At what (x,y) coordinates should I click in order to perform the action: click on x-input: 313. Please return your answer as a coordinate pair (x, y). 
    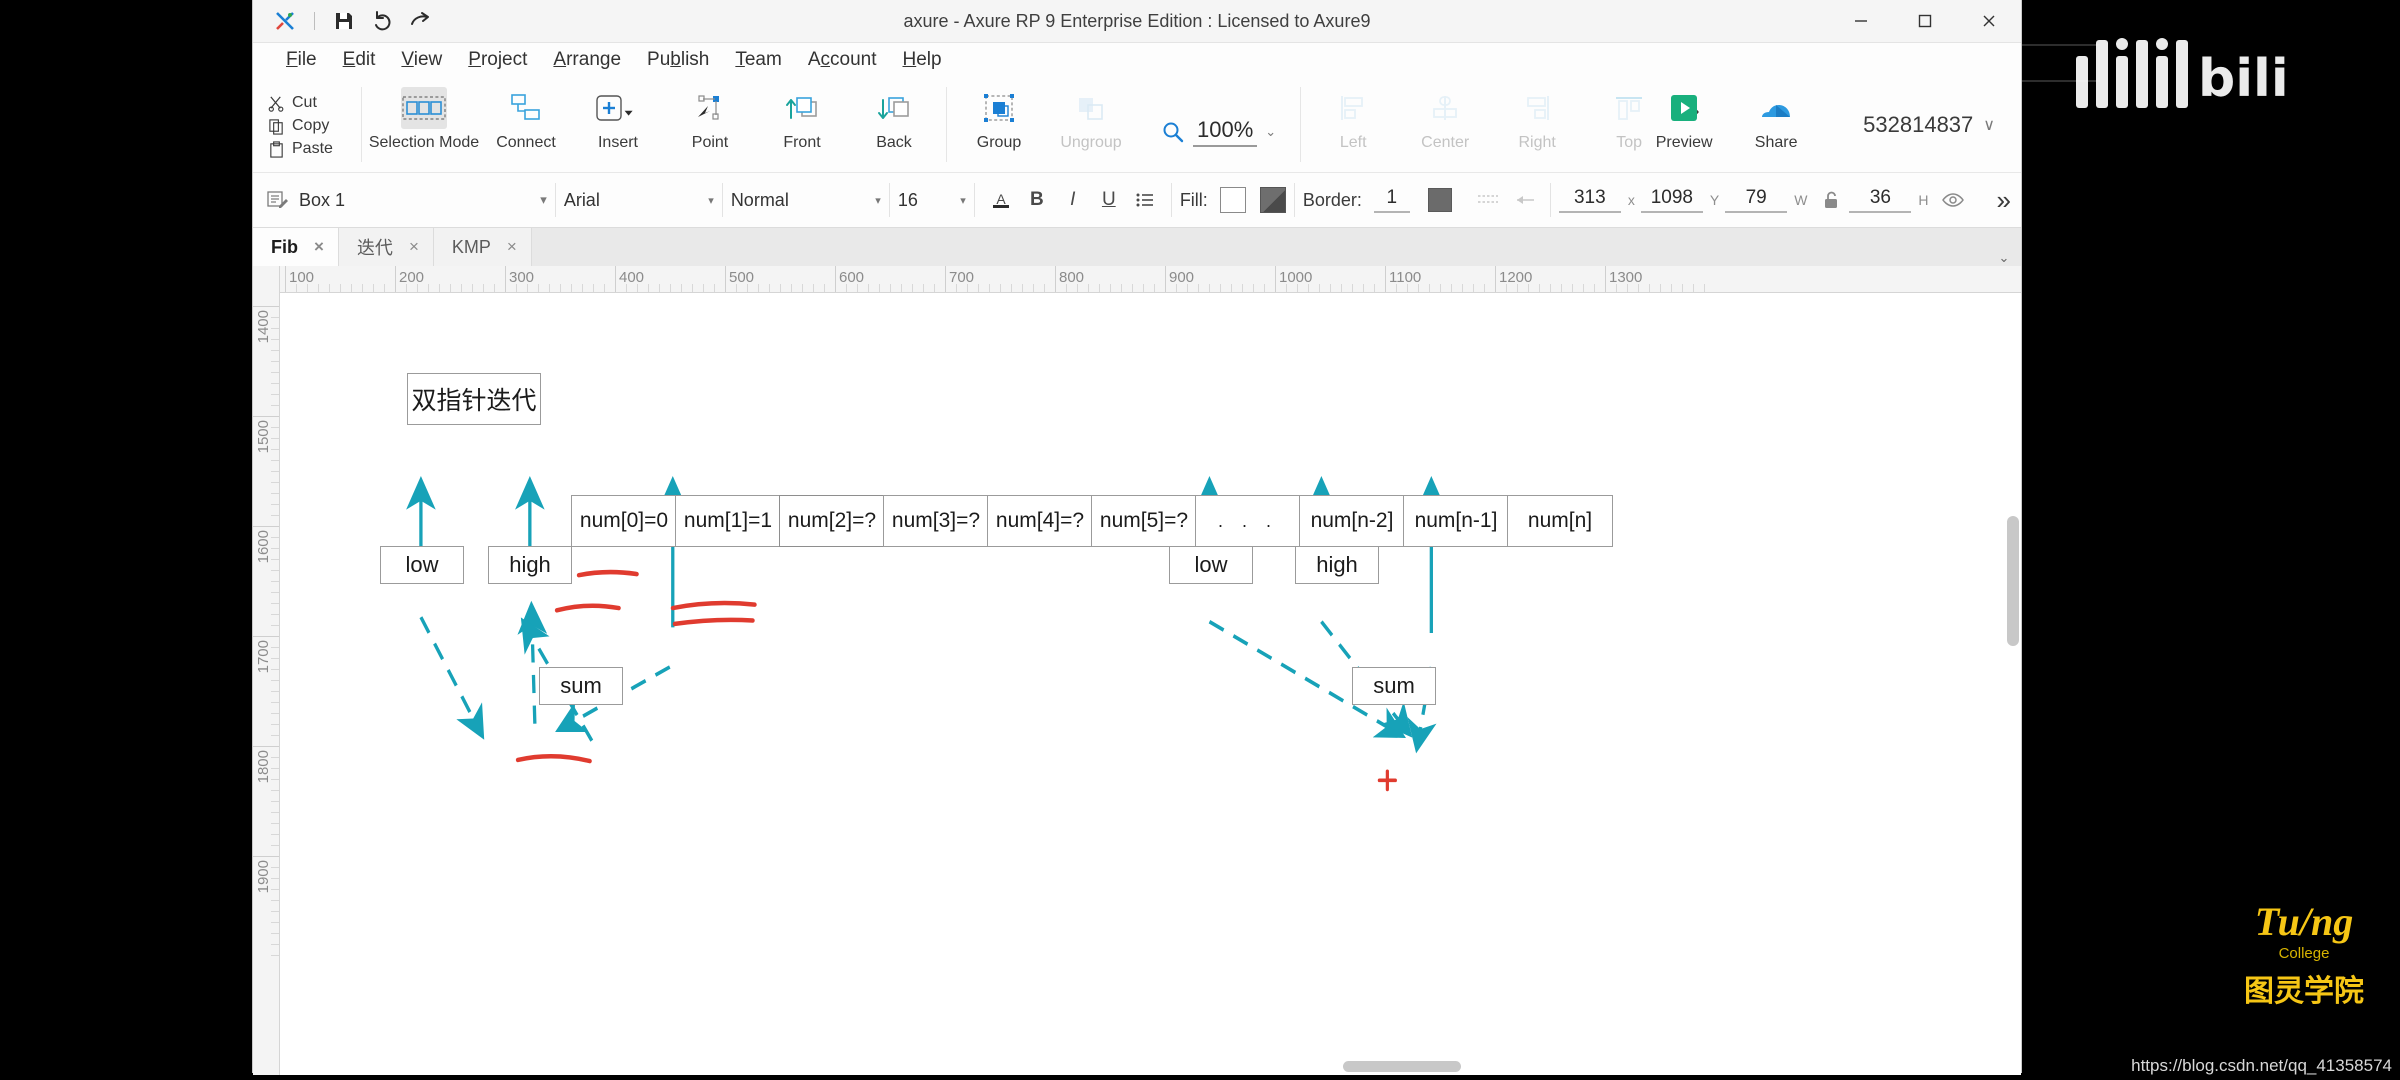
    Looking at the image, I should click on (1589, 200).